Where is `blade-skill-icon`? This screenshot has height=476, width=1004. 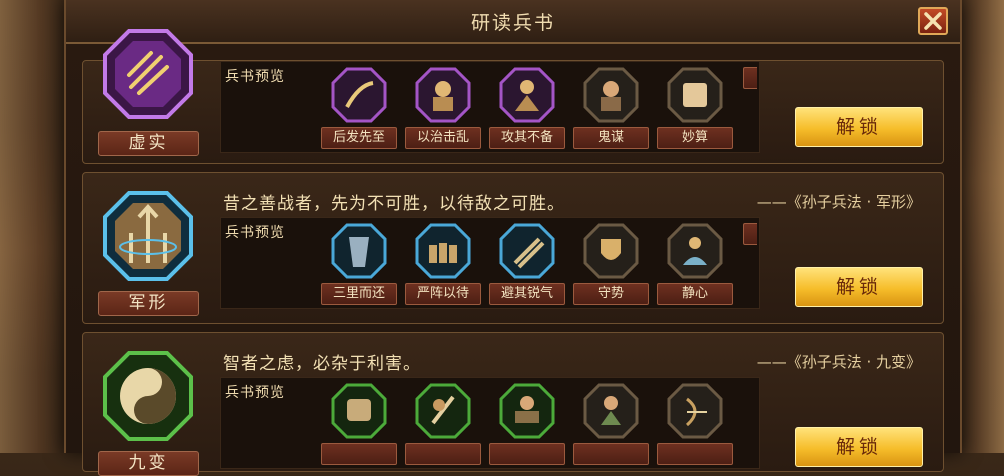
blade-skill-icon is located at coordinates (443, 411).